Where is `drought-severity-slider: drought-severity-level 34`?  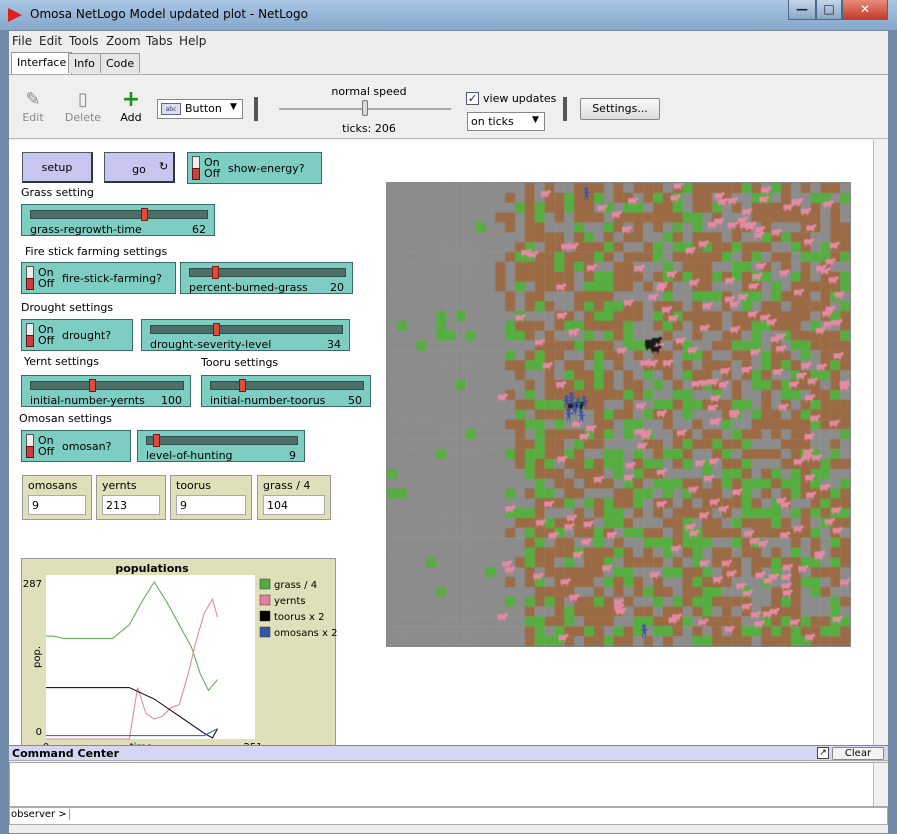 drought-severity-slider: drought-severity-level 34 is located at coordinates (245, 335).